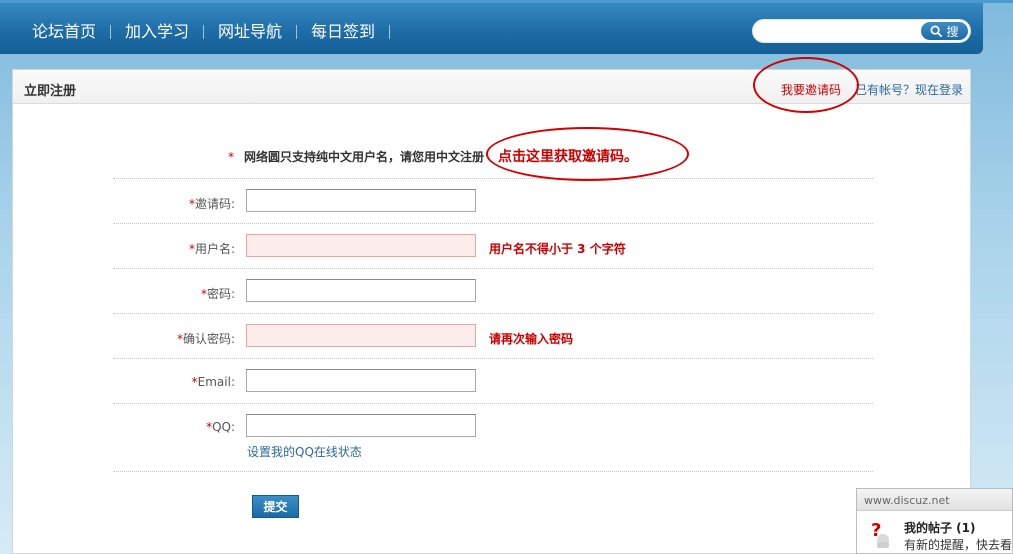 The image size is (1013, 554). What do you see at coordinates (361, 335) in the screenshot?
I see `confirm-password-input` at bounding box center [361, 335].